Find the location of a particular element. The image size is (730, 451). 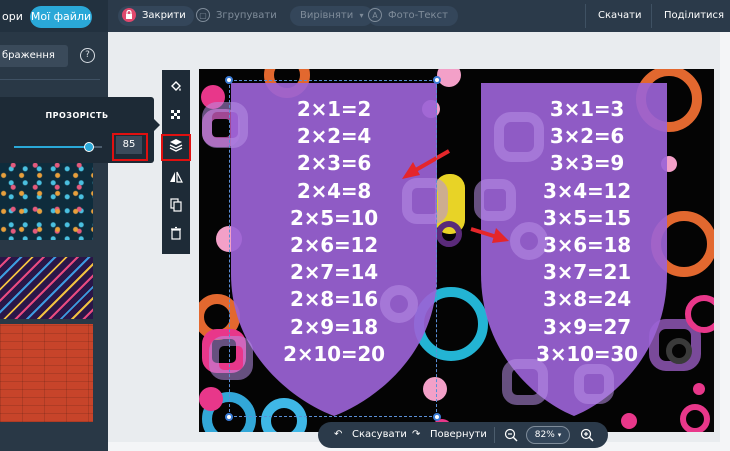

equation-line: 3×3=9 is located at coordinates (587, 163).